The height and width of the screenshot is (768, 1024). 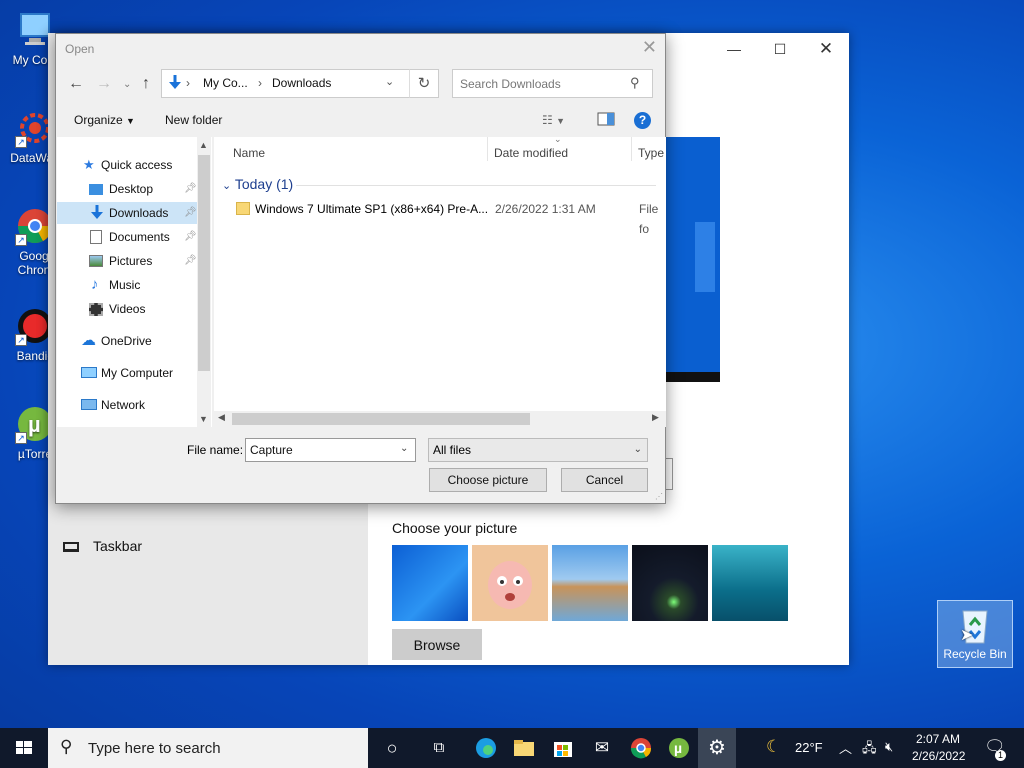 What do you see at coordinates (845, 747) in the screenshot?
I see `show-hidden-icons-chevron-icon: ︿` at bounding box center [845, 747].